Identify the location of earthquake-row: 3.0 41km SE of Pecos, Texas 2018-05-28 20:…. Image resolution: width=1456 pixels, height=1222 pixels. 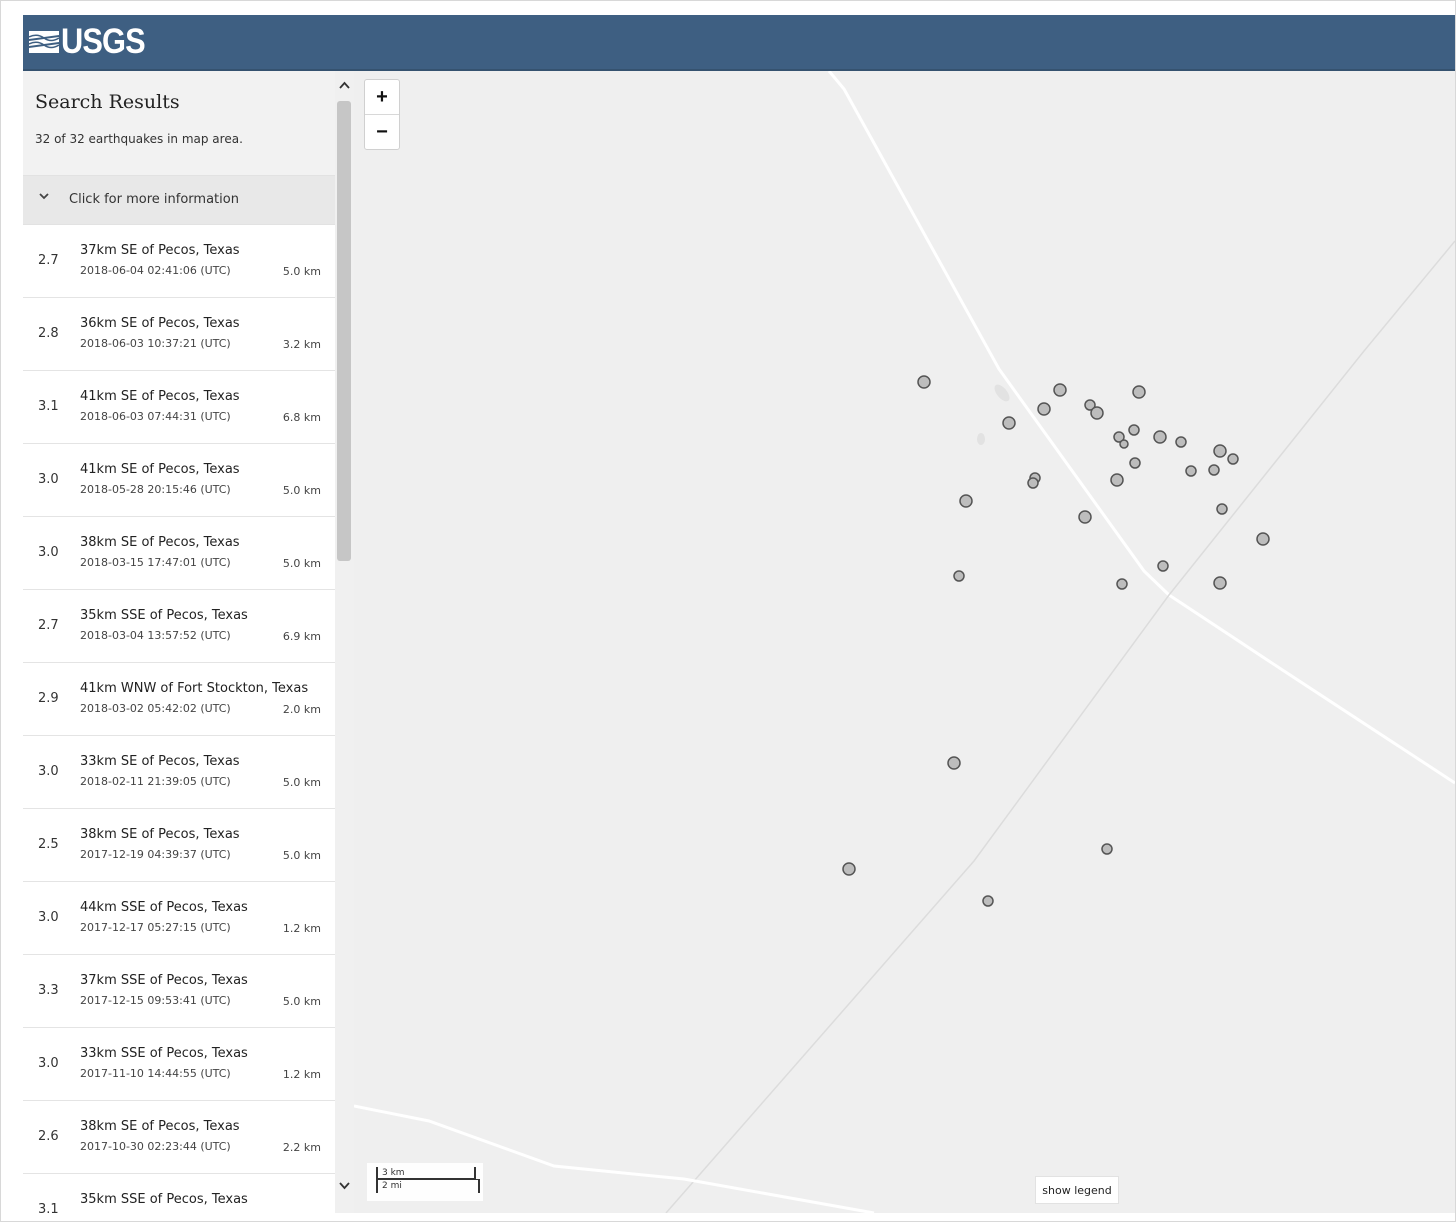
(179, 480).